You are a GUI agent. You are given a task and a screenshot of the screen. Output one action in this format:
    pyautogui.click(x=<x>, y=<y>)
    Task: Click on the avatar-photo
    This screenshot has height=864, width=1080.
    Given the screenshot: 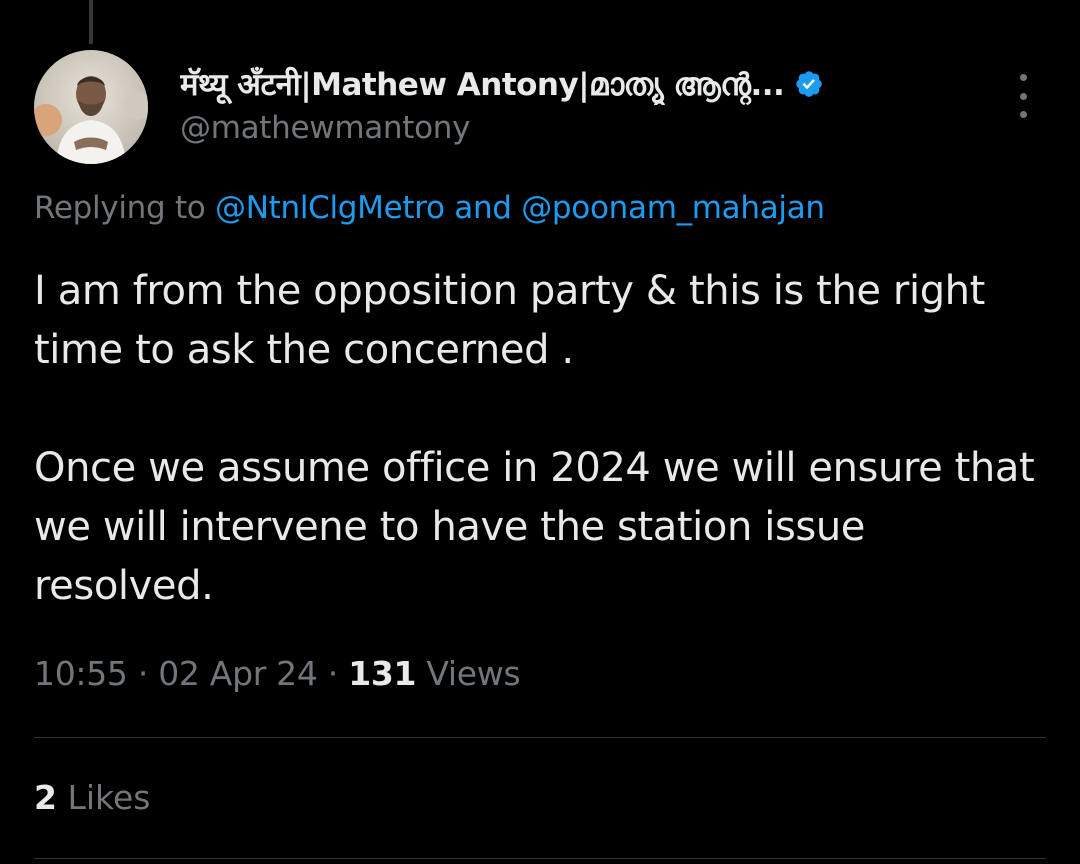 What is the action you would take?
    pyautogui.click(x=91, y=107)
    